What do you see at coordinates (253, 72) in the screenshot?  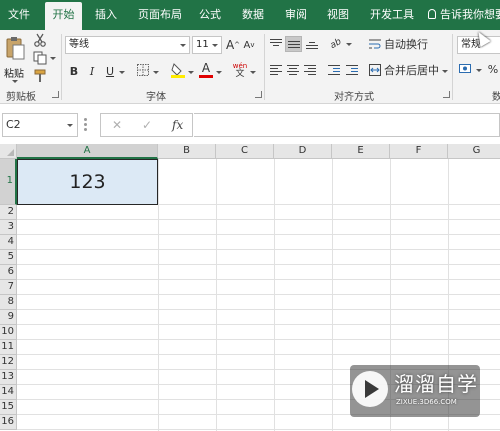 I see `phonetic-dropdown-caret` at bounding box center [253, 72].